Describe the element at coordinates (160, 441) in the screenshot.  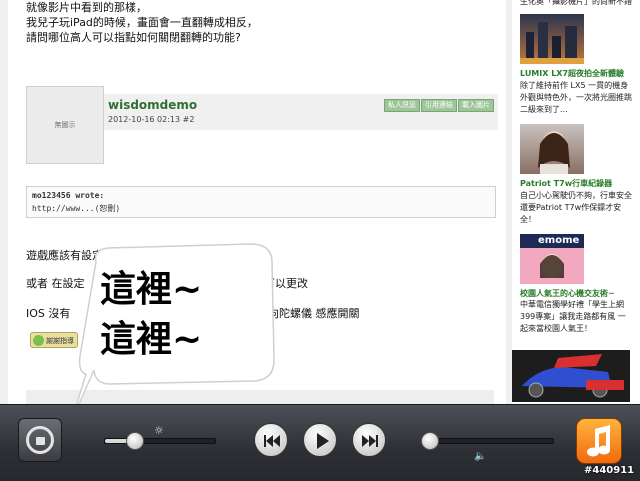
I see `brightness-slider` at that location.